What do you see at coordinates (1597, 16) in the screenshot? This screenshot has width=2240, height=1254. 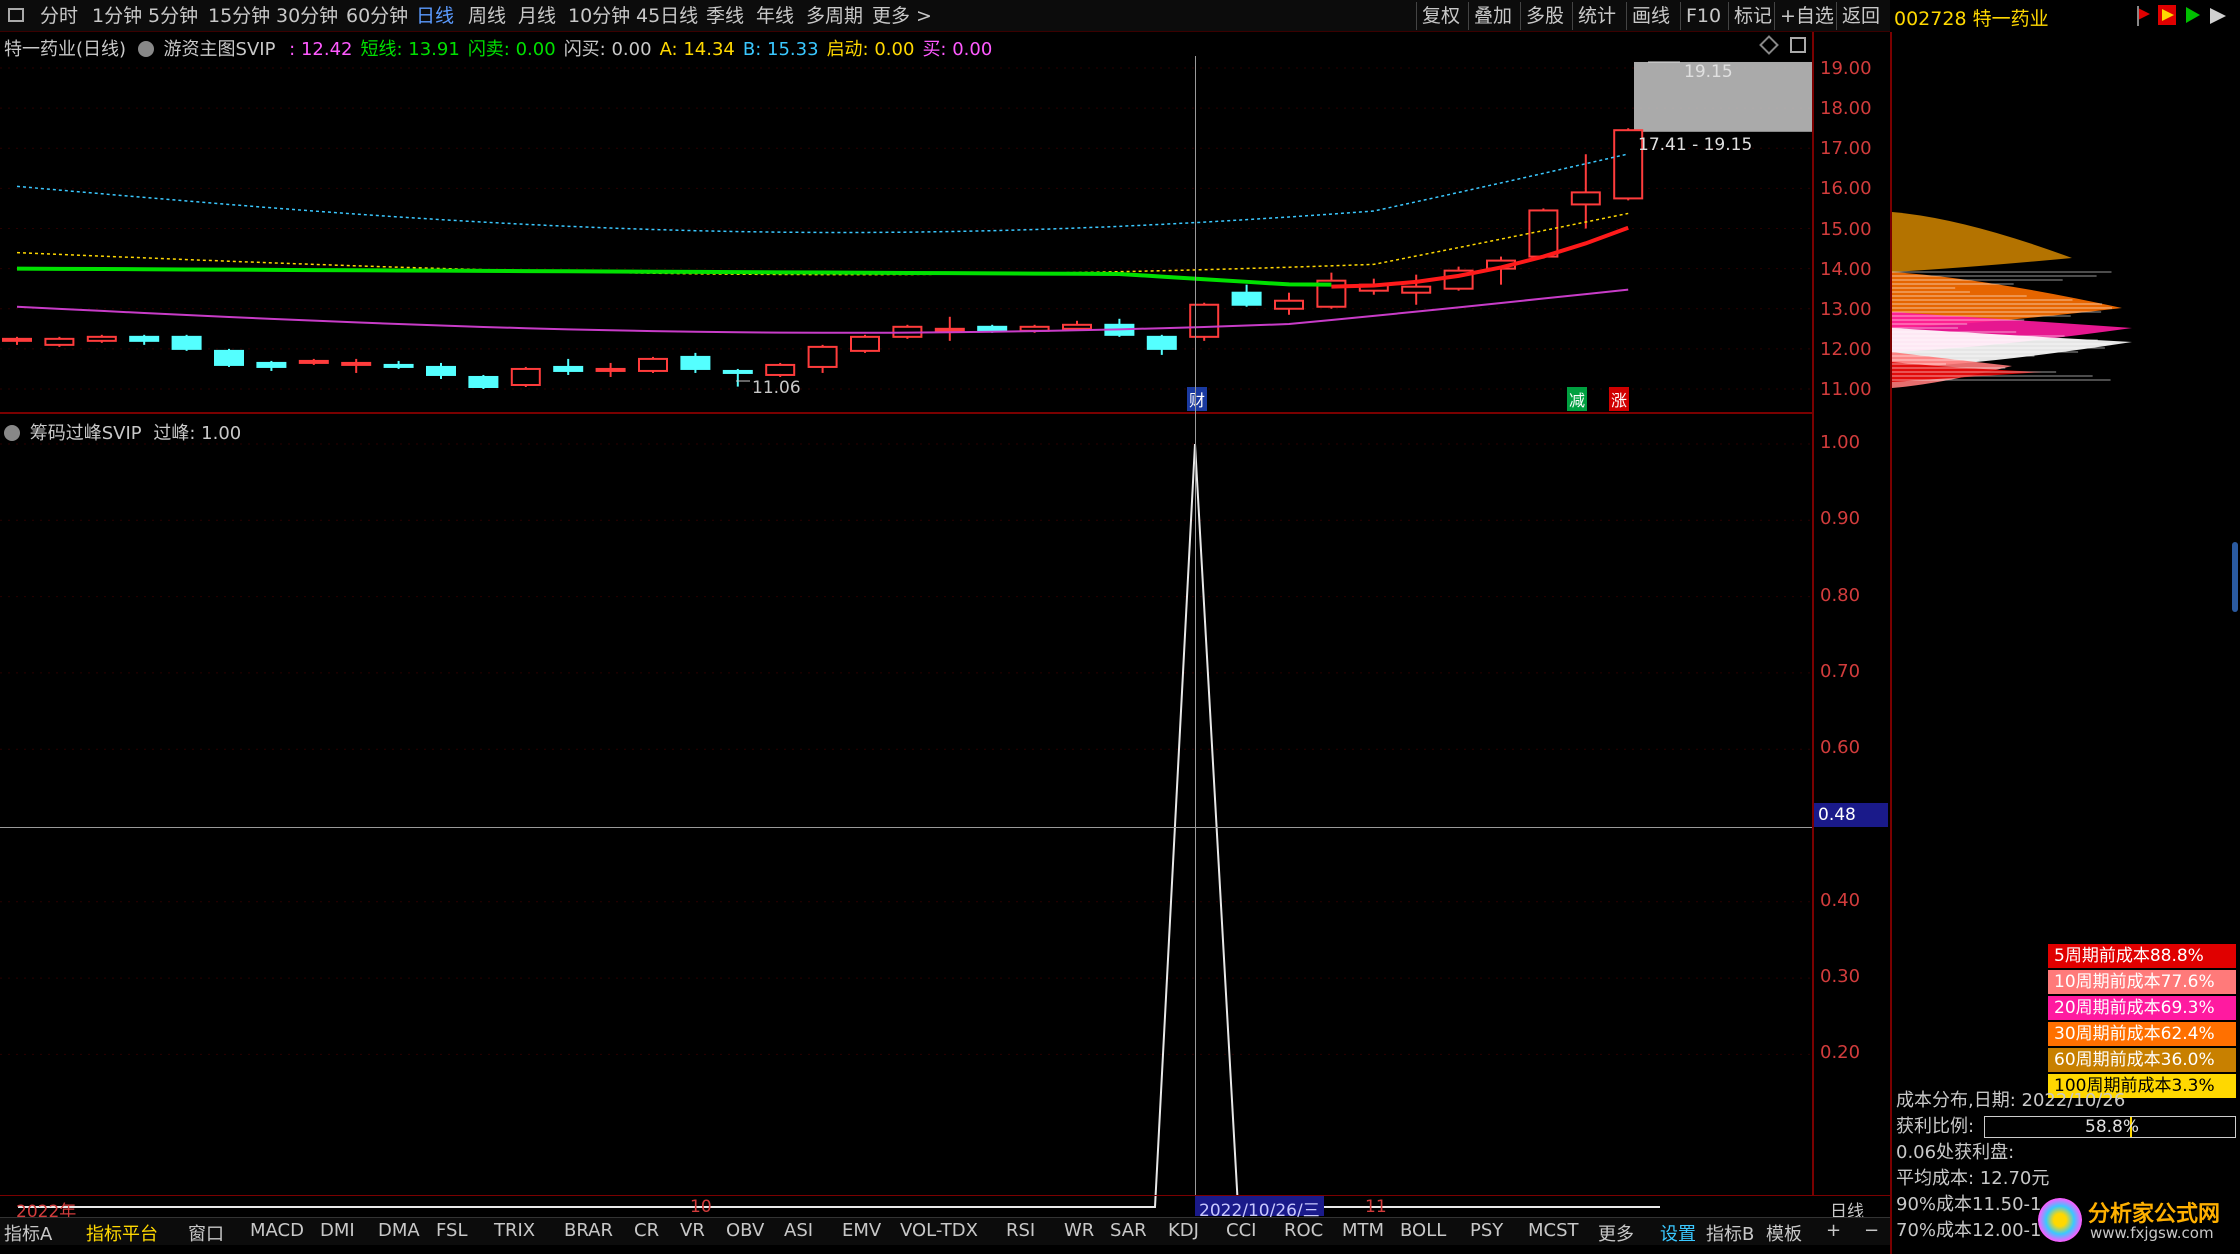 I see `toolbar-button: 统计` at bounding box center [1597, 16].